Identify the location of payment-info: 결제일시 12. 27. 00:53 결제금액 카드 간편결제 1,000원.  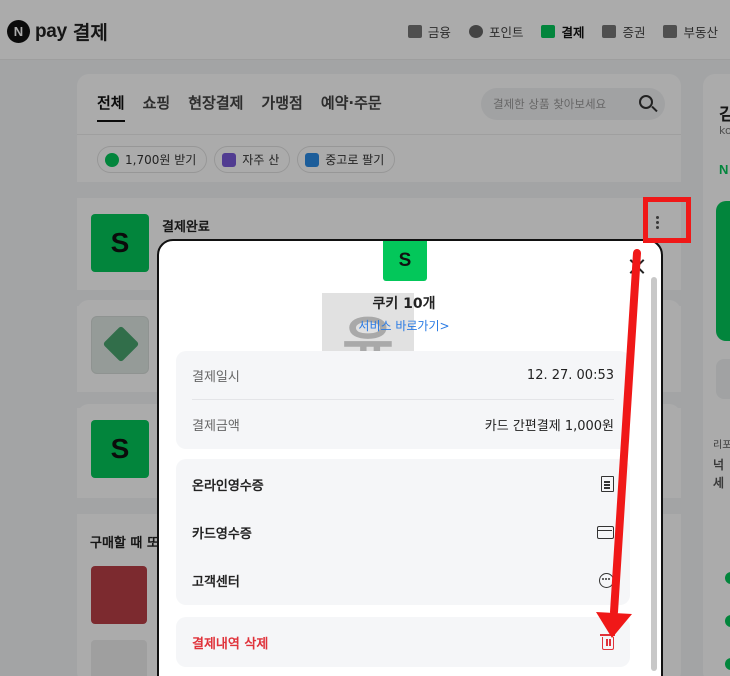
(403, 400).